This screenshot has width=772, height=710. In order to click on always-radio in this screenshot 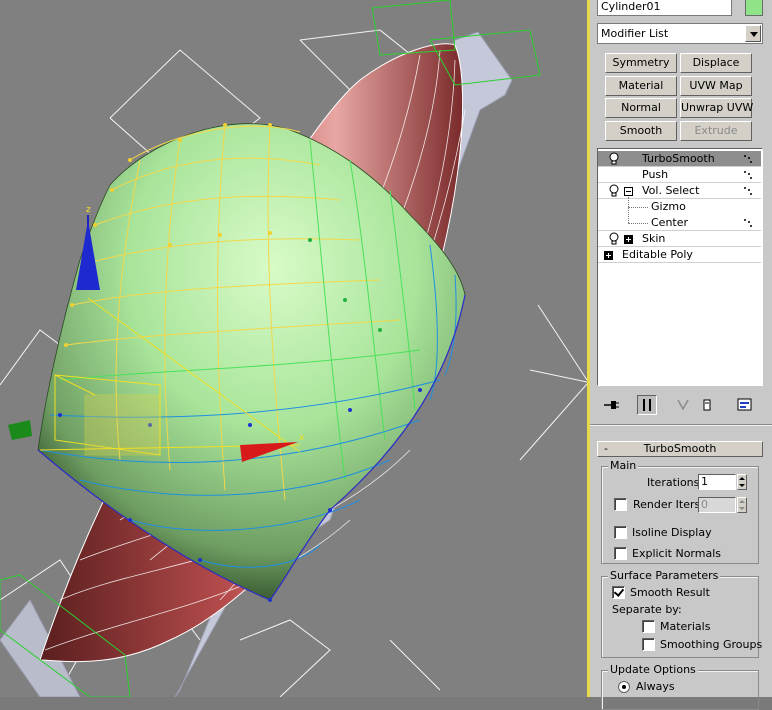, I will do `click(624, 687)`.